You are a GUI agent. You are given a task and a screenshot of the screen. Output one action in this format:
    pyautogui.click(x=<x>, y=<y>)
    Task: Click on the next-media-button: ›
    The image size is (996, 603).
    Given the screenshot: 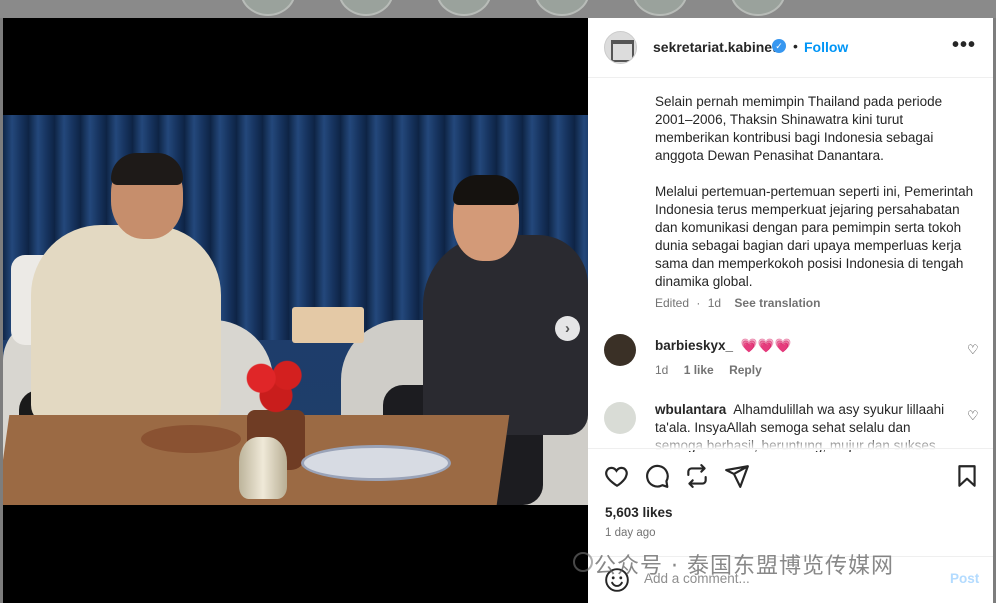 What is the action you would take?
    pyautogui.click(x=567, y=328)
    